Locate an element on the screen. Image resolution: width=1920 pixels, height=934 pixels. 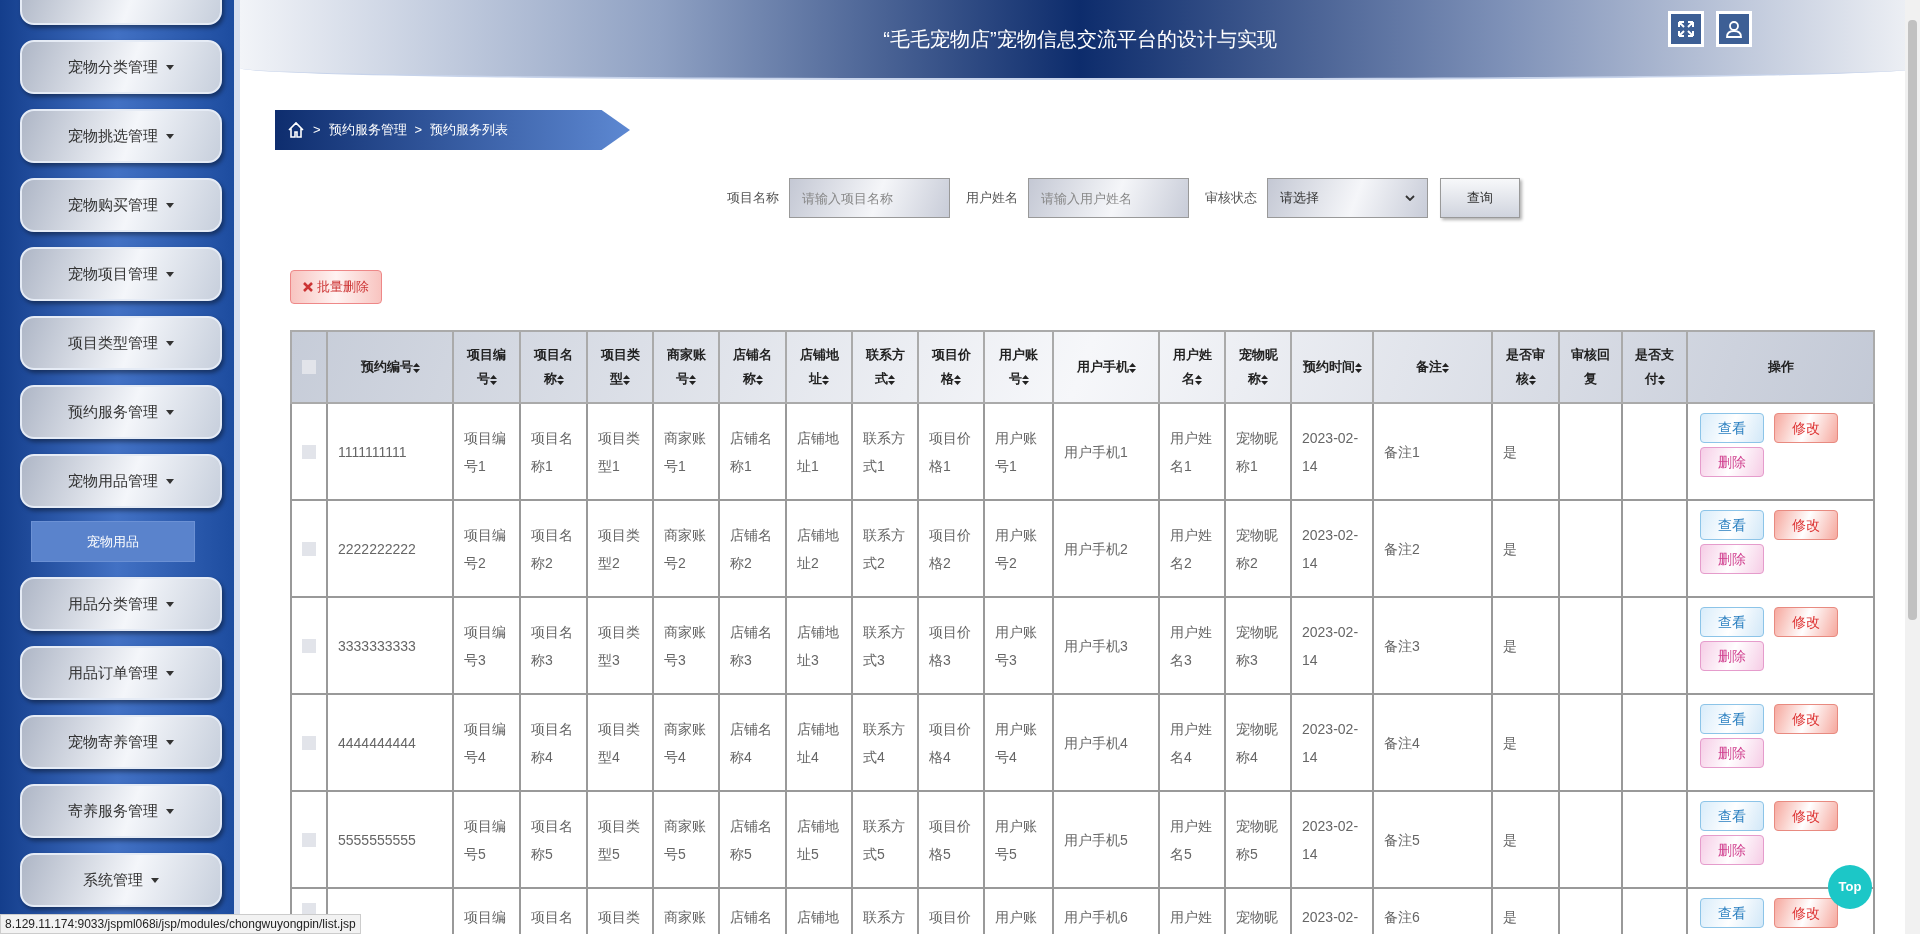
sidebar-menu-button: 系统管理 is located at coordinates (121, 880).